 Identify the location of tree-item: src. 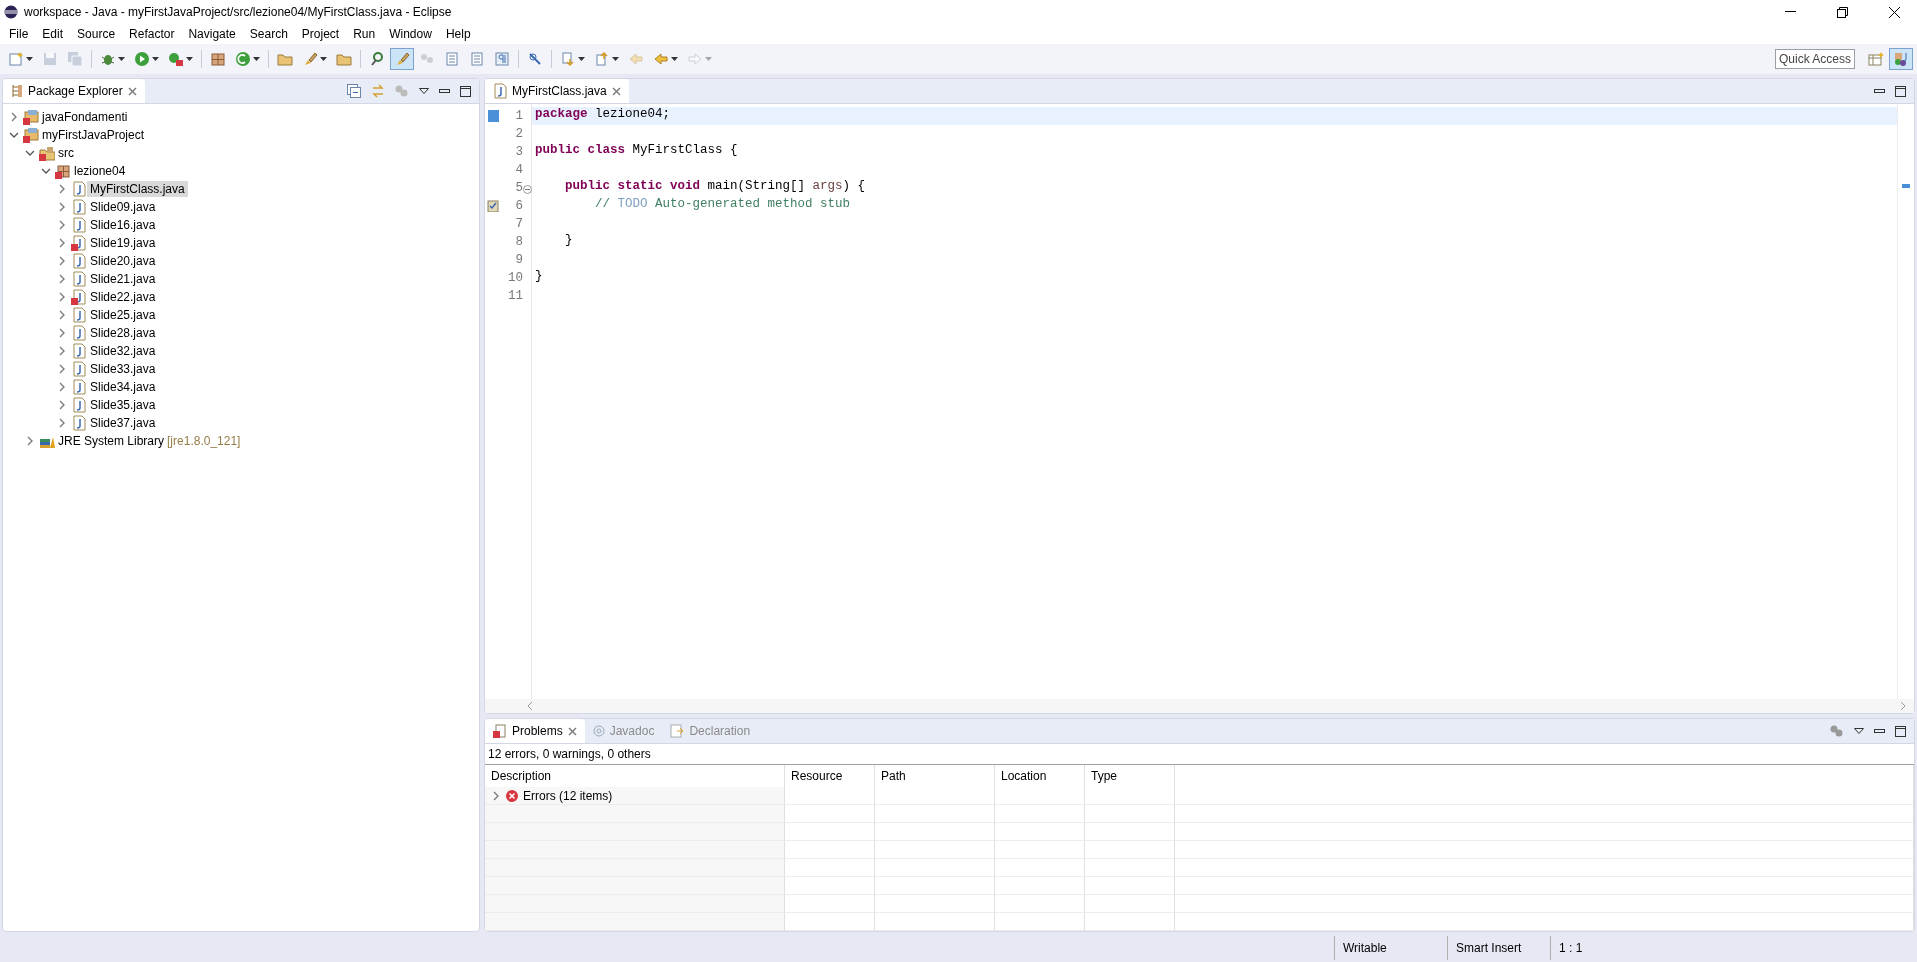
(66, 153).